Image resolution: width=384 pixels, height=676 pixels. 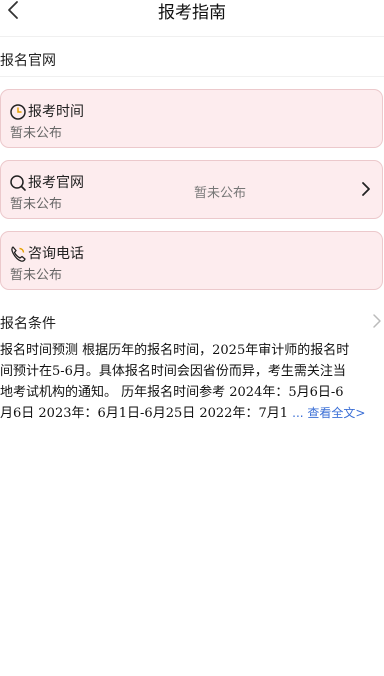 What do you see at coordinates (18, 183) in the screenshot?
I see `search-icon` at bounding box center [18, 183].